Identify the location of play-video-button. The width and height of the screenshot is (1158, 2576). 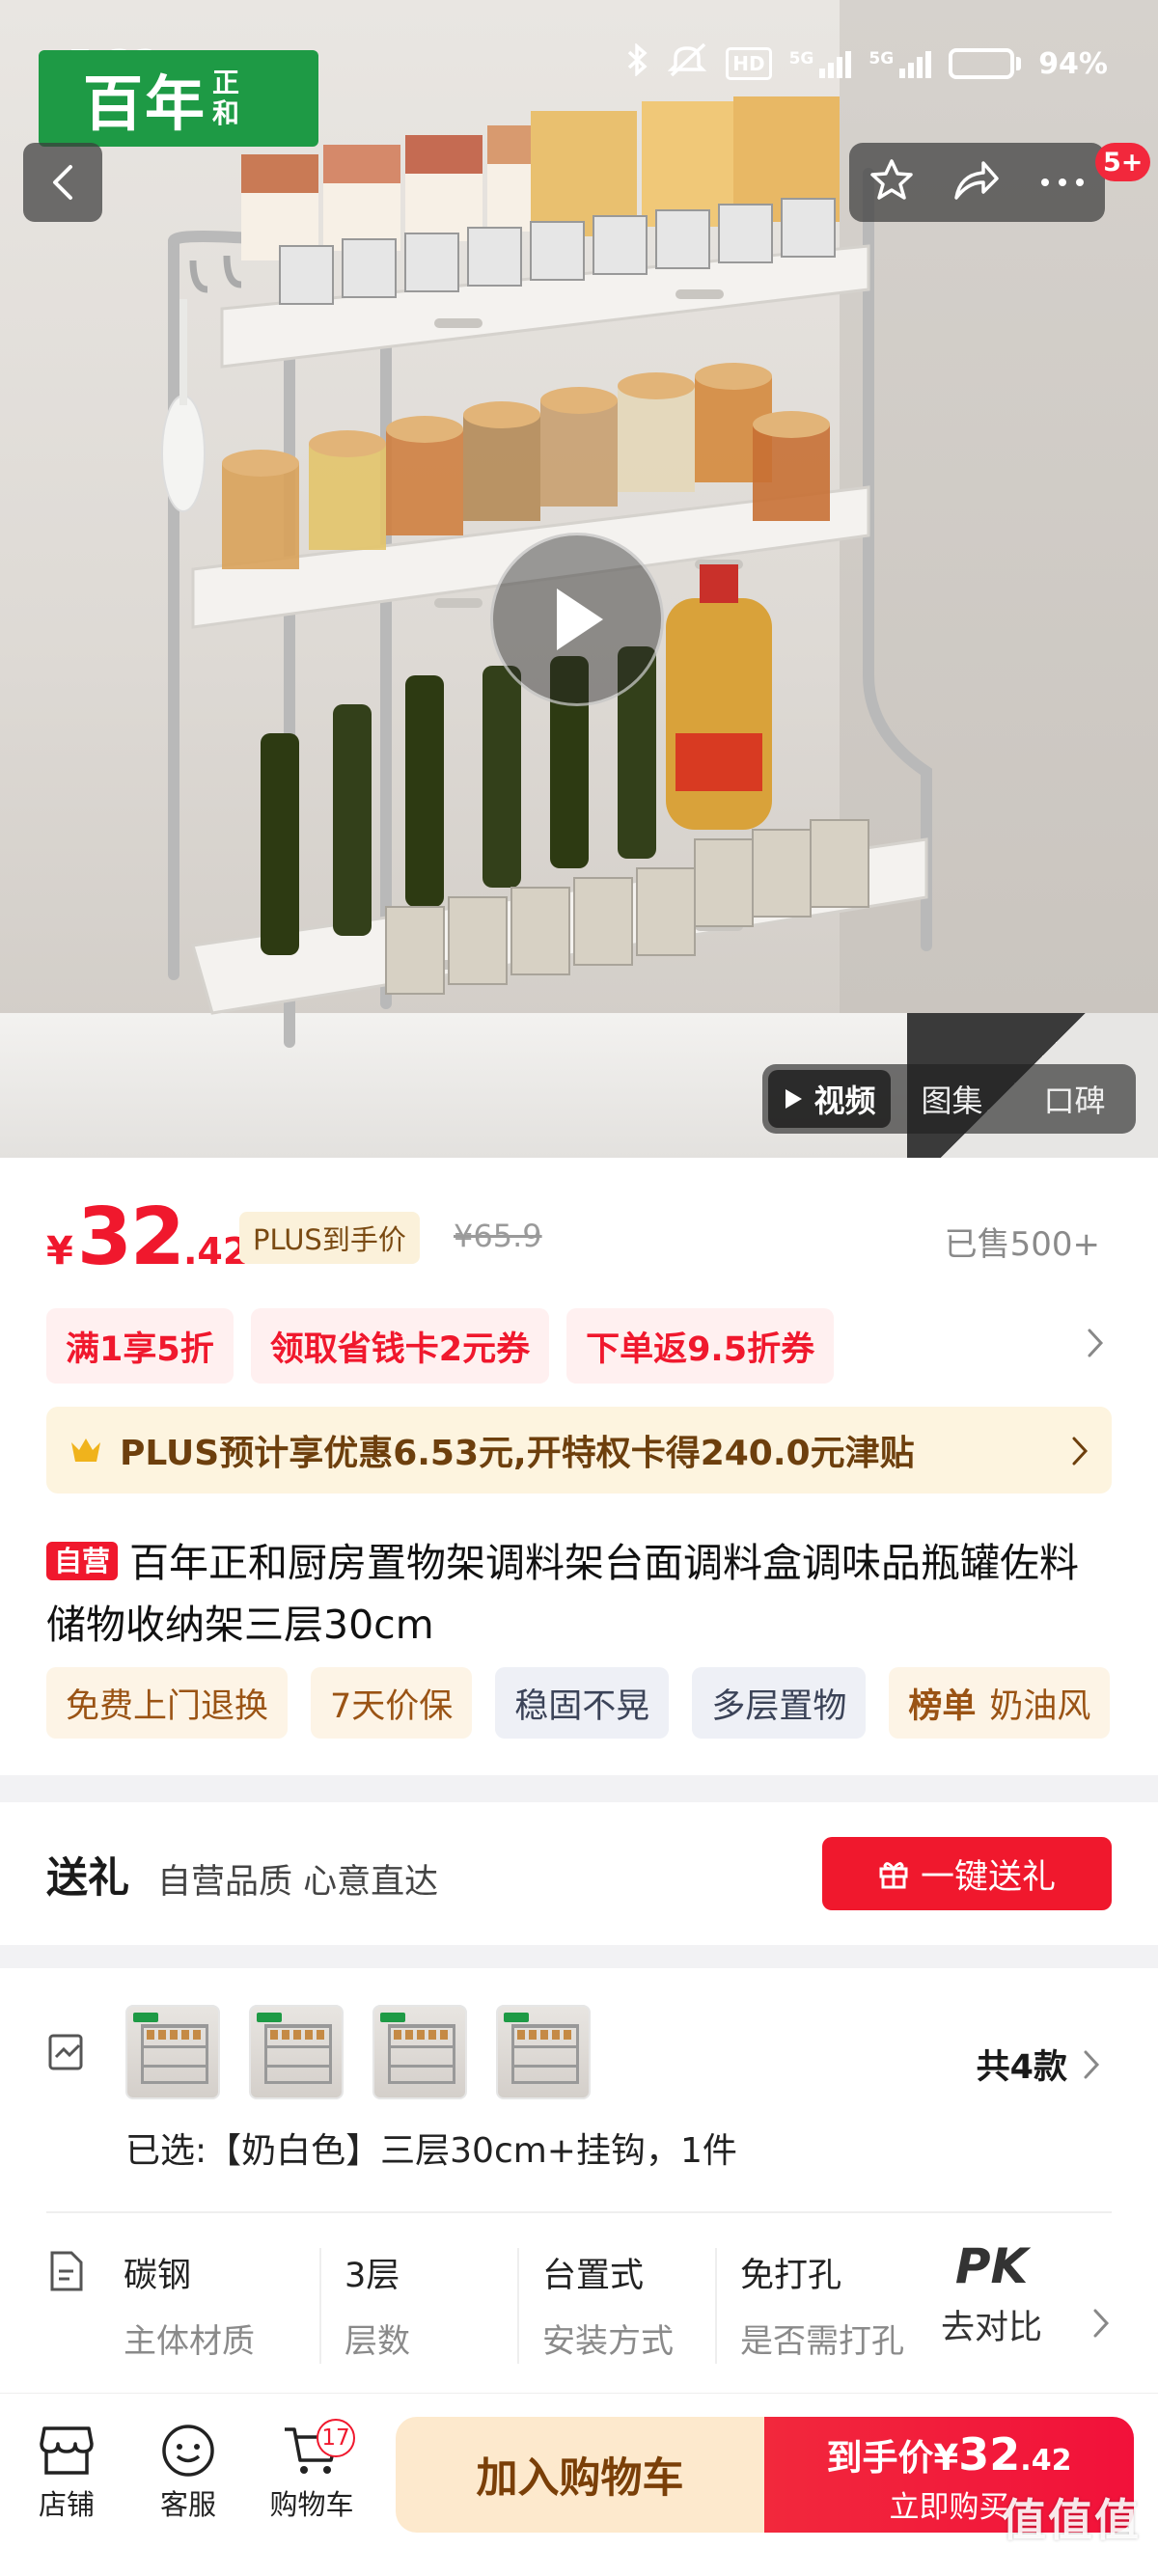
(577, 619).